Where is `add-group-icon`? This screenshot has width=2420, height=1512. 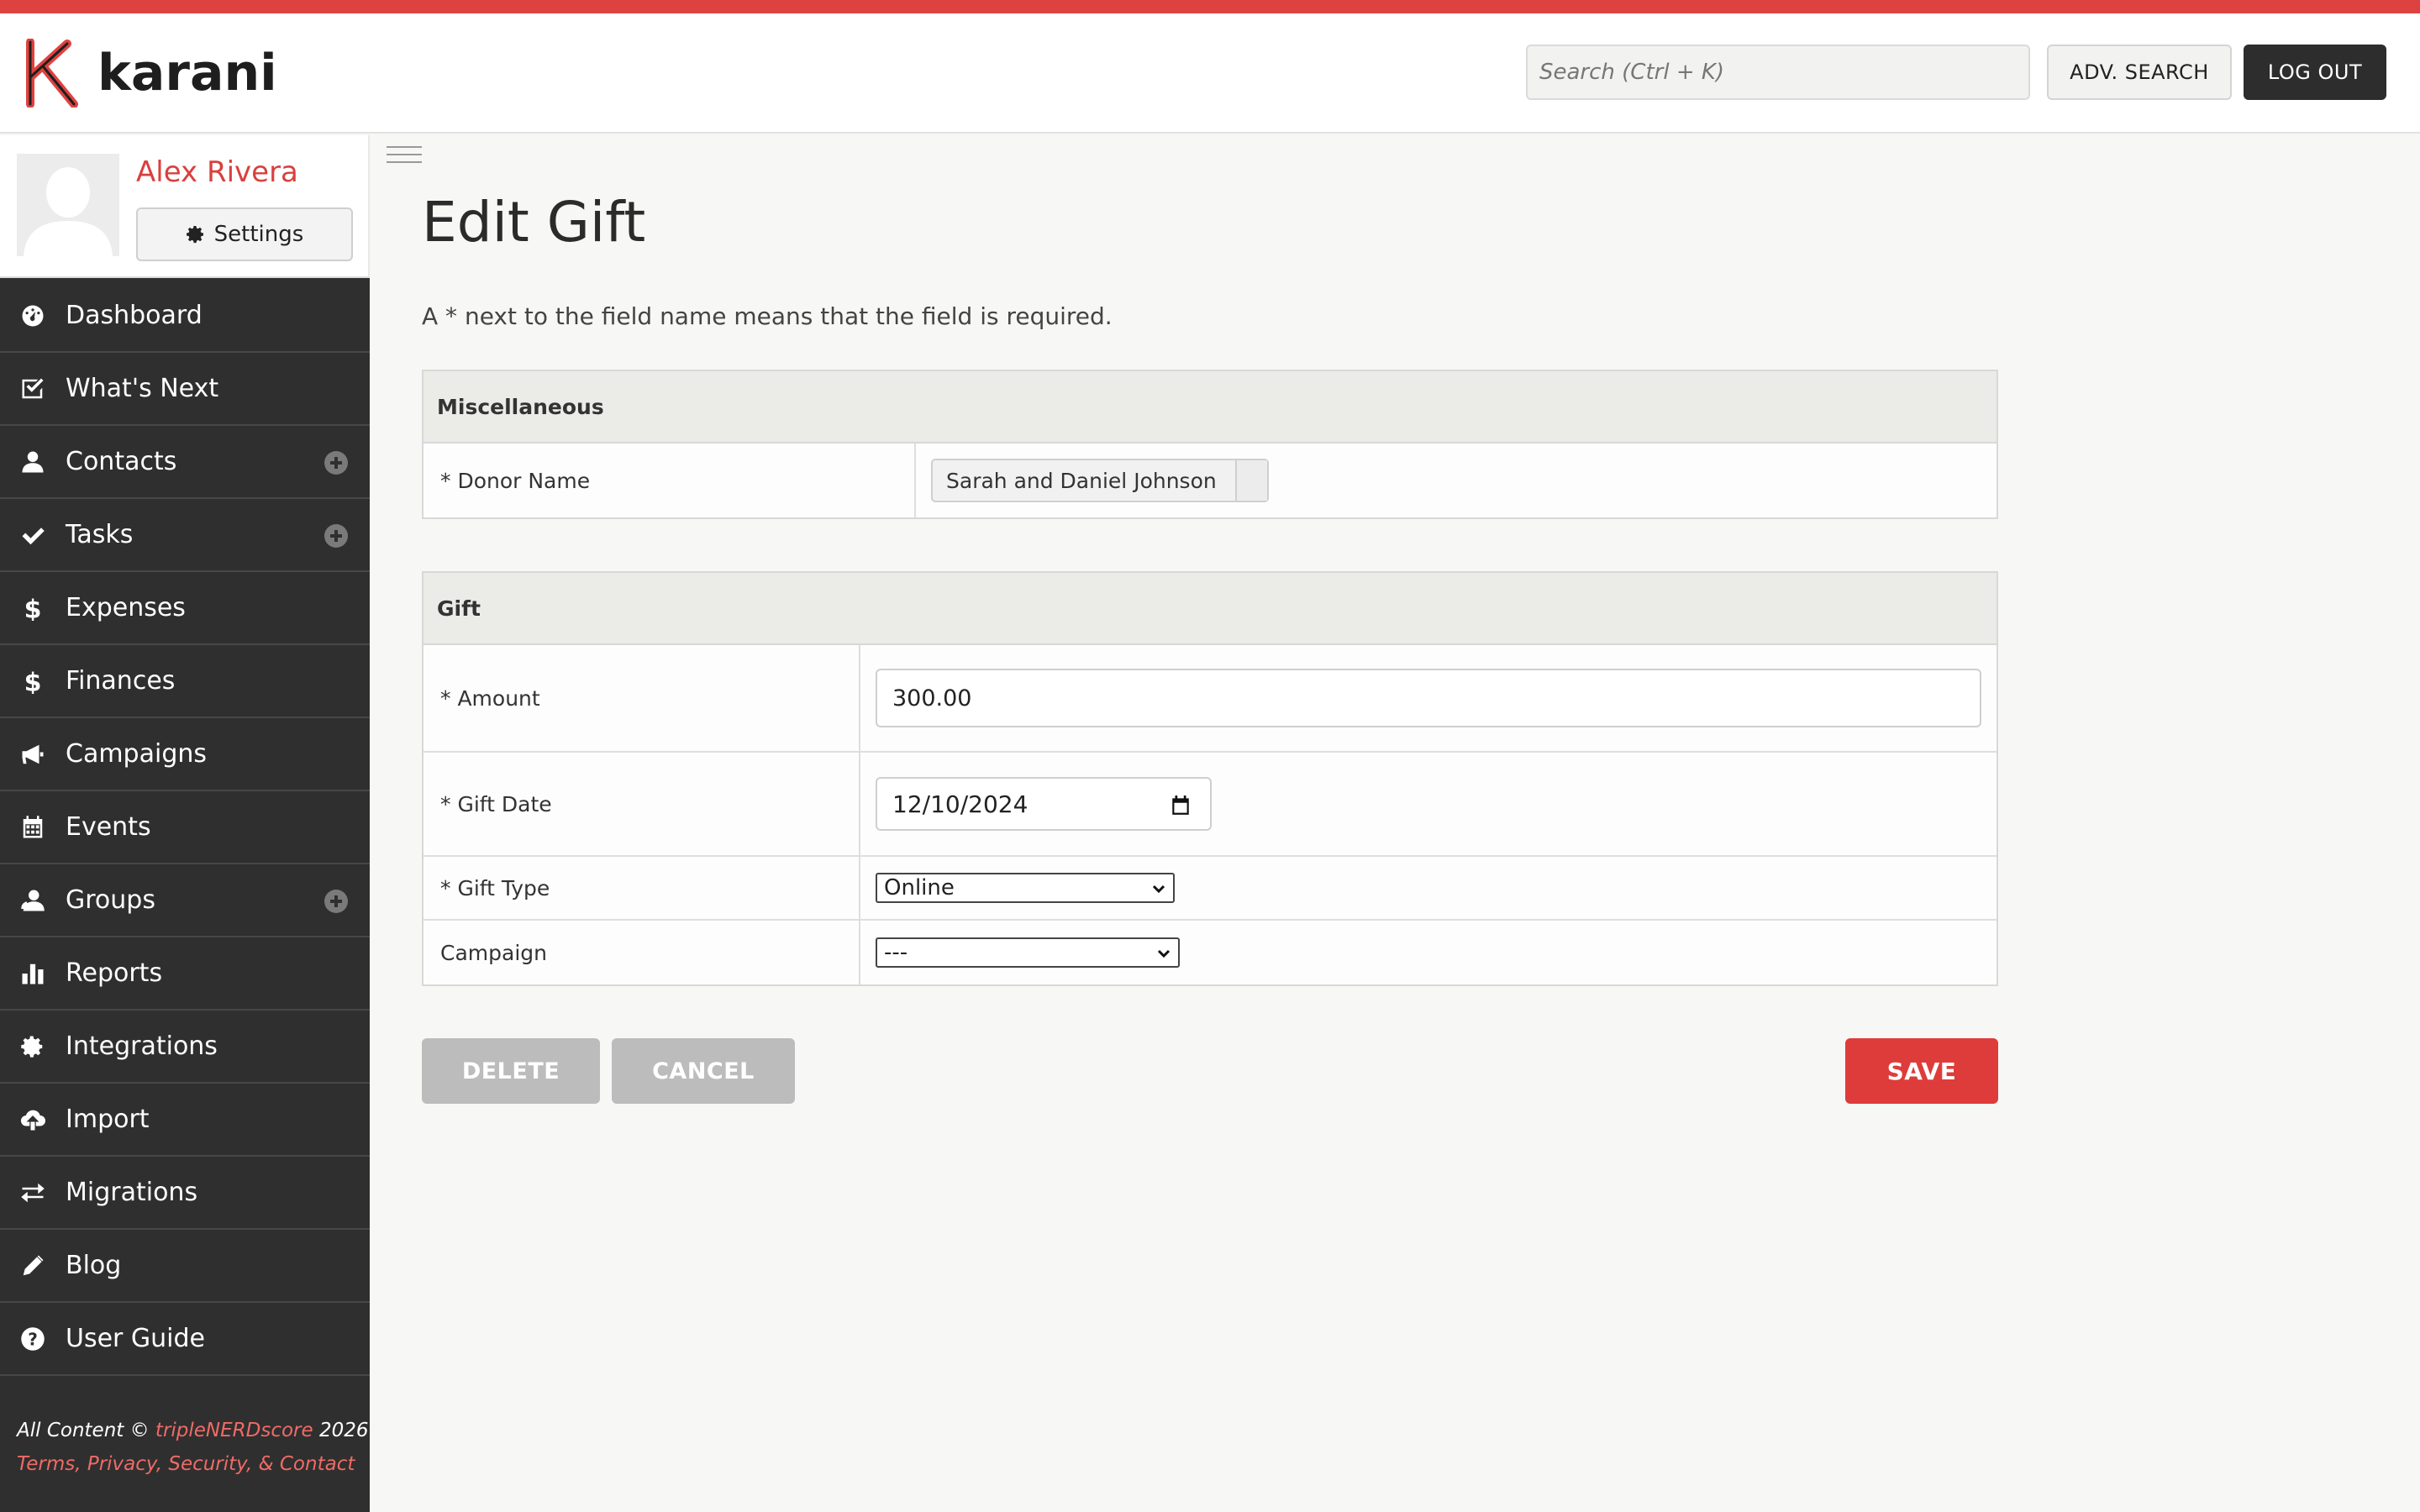
add-group-icon is located at coordinates (336, 901).